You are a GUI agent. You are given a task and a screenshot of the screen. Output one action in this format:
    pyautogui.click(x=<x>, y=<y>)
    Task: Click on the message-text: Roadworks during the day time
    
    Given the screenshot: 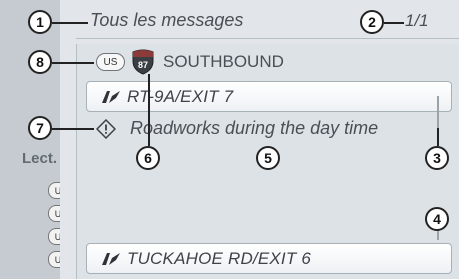 What is the action you would take?
    pyautogui.click(x=254, y=128)
    